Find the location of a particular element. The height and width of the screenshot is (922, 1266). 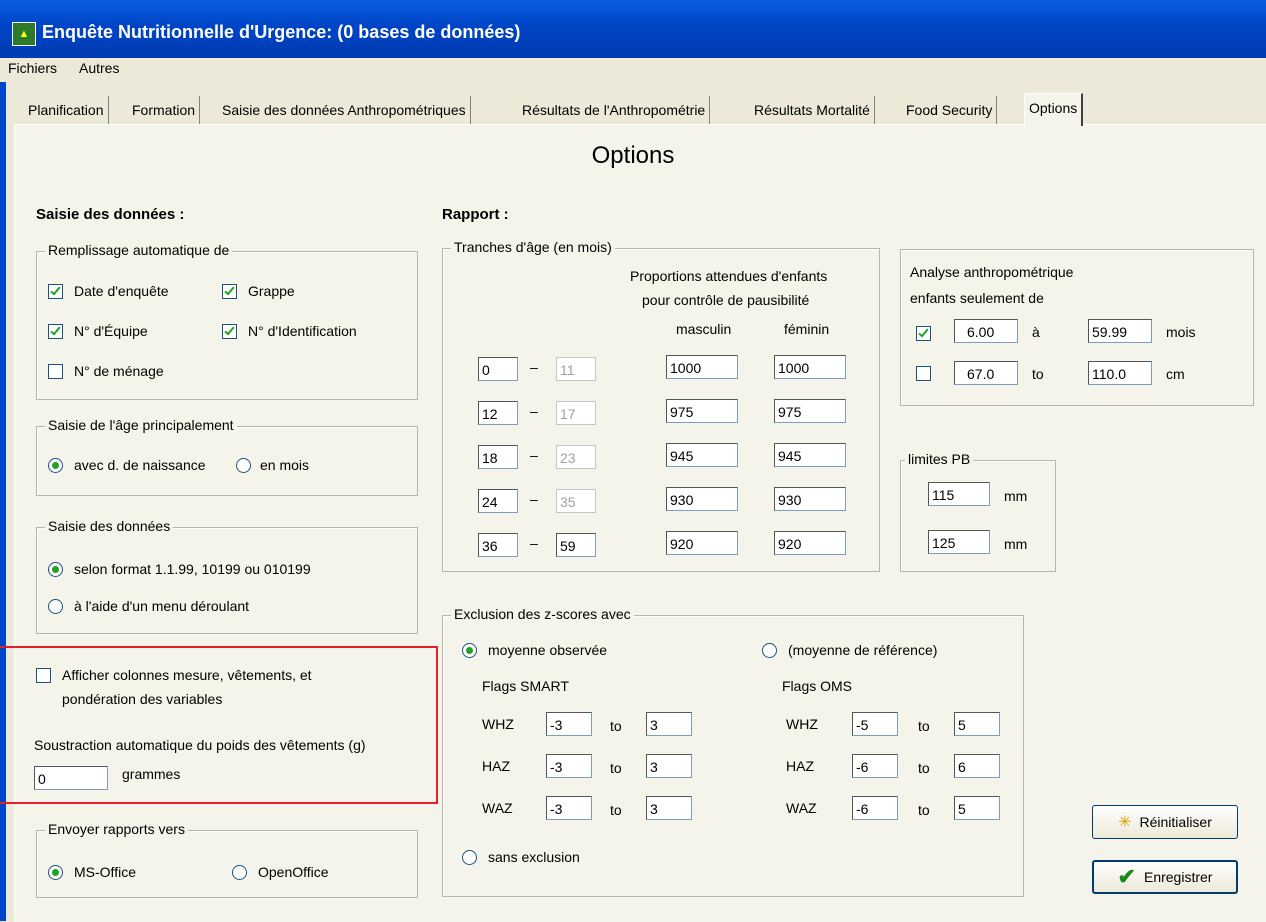

analyse-taille-sep: to is located at coordinates (1038, 374).